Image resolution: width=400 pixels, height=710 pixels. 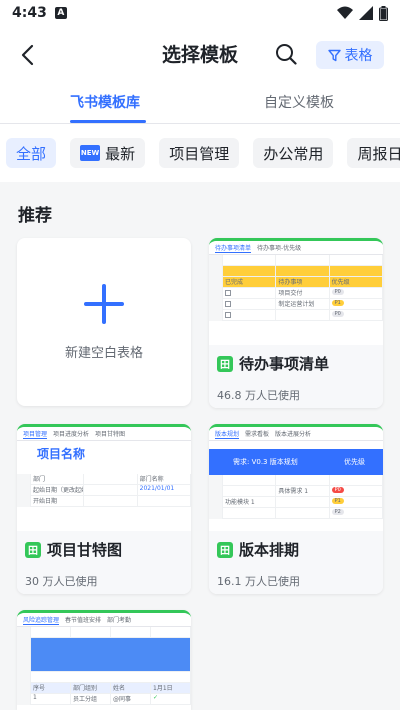 I want to click on table-cell: 已完成, so click(x=250, y=282).